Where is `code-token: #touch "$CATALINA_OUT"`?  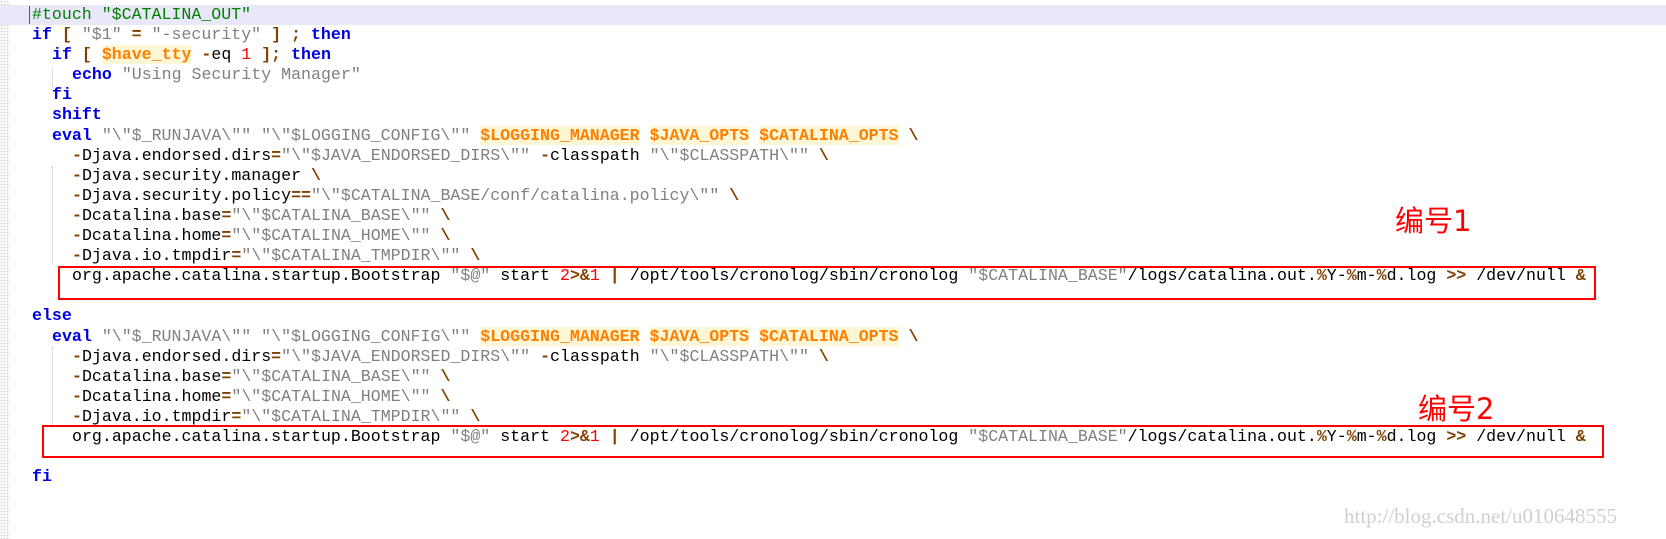 code-token: #touch "$CATALINA_OUT" is located at coordinates (142, 14).